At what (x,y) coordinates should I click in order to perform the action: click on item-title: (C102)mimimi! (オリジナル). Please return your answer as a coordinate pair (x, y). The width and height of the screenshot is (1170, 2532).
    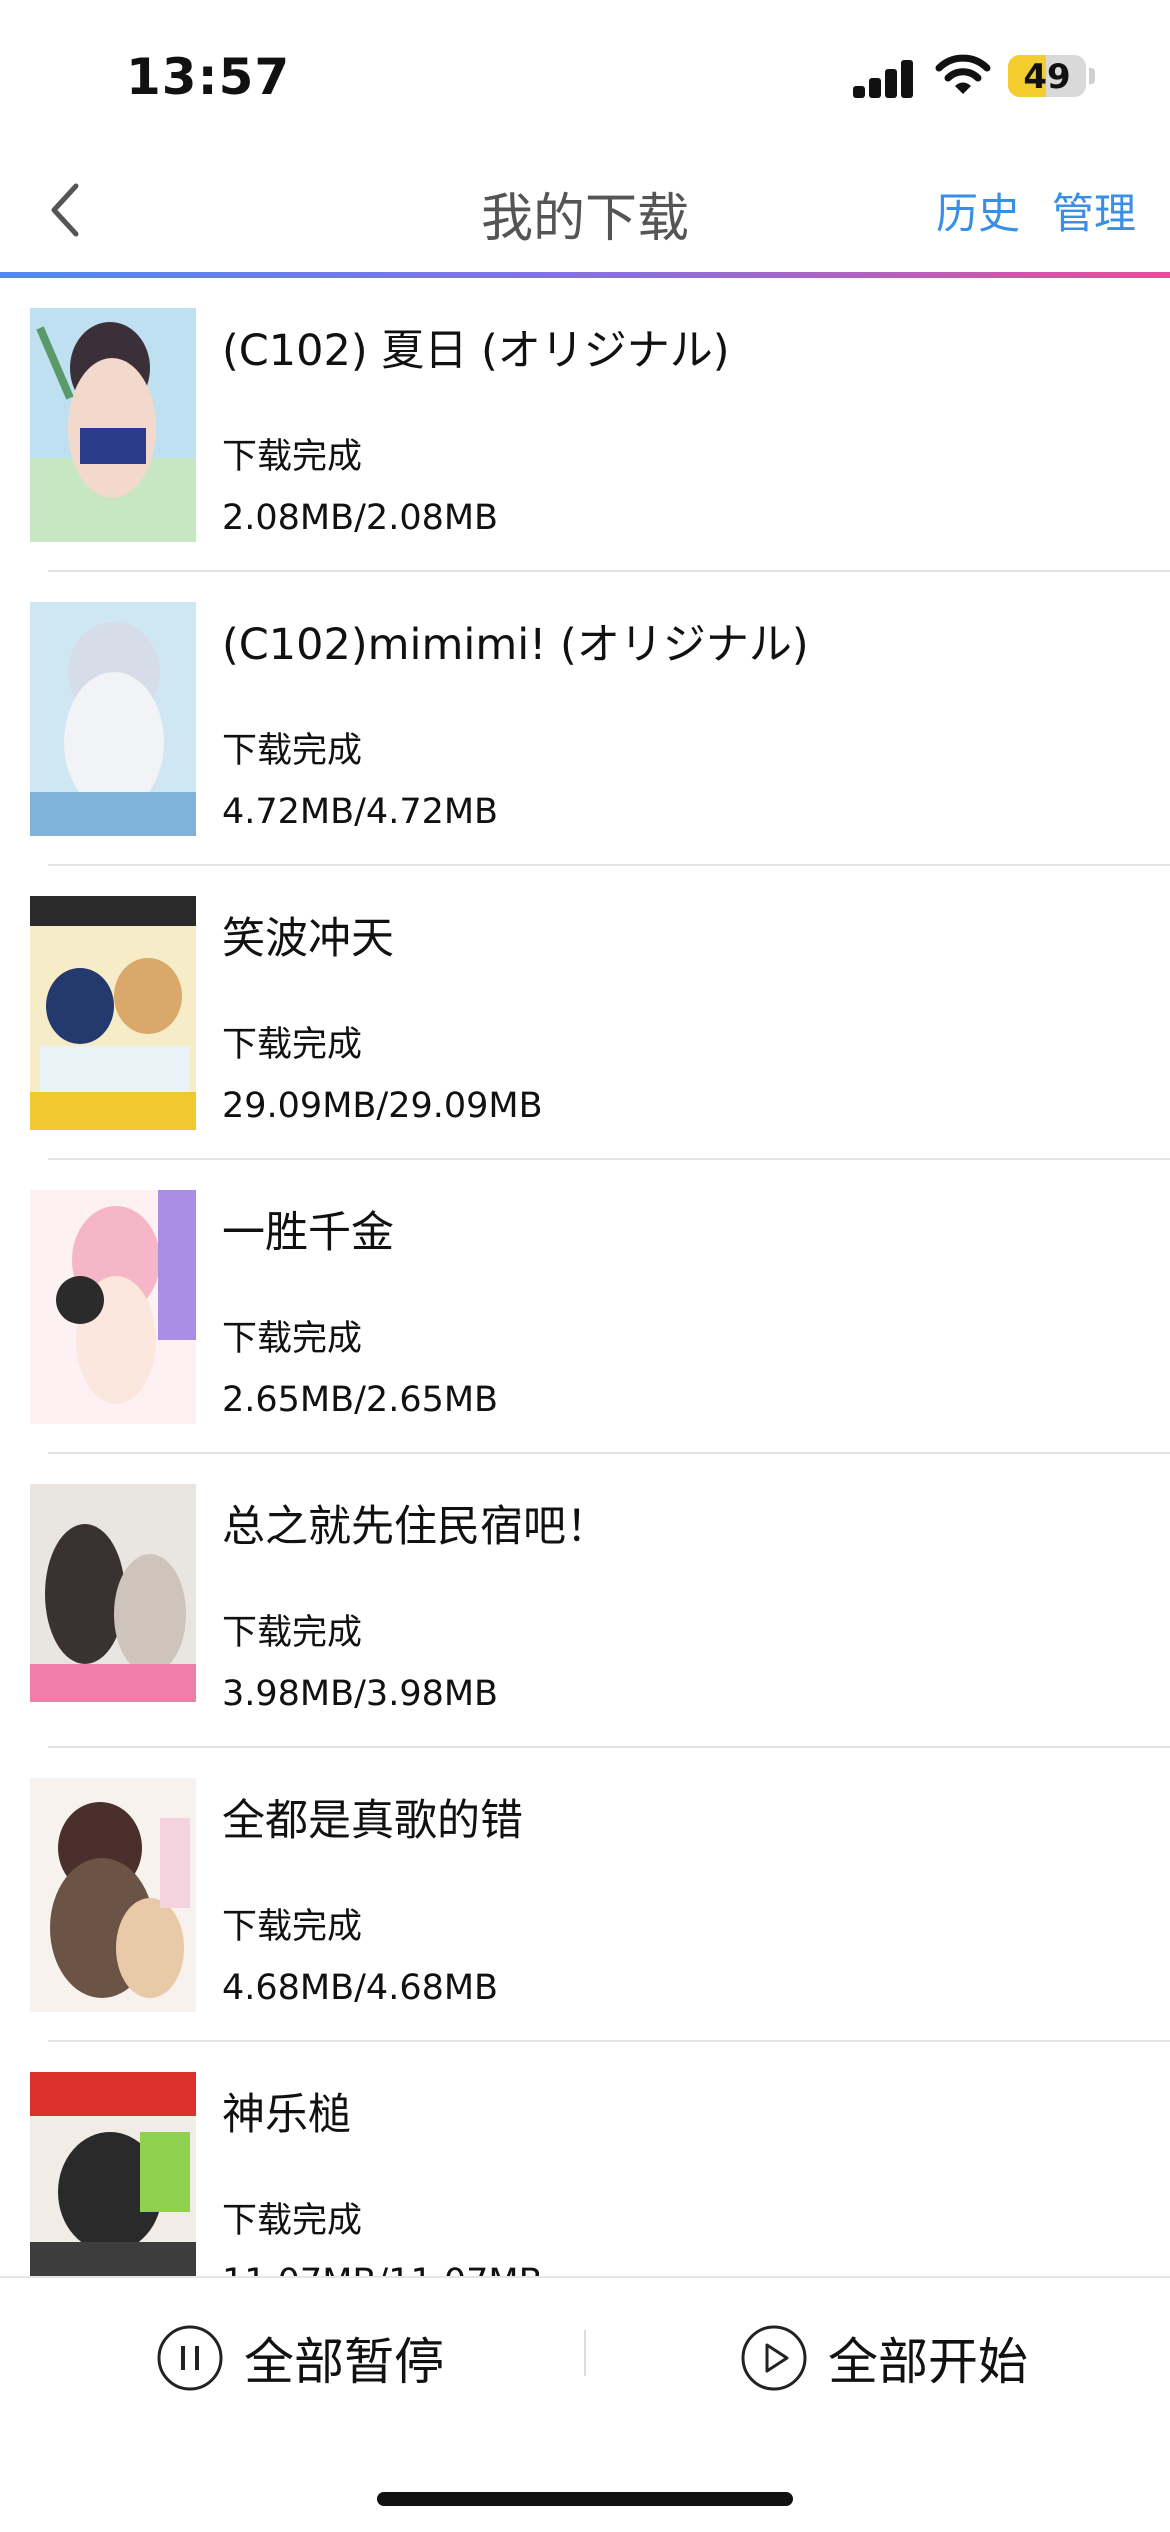
    Looking at the image, I should click on (515, 645).